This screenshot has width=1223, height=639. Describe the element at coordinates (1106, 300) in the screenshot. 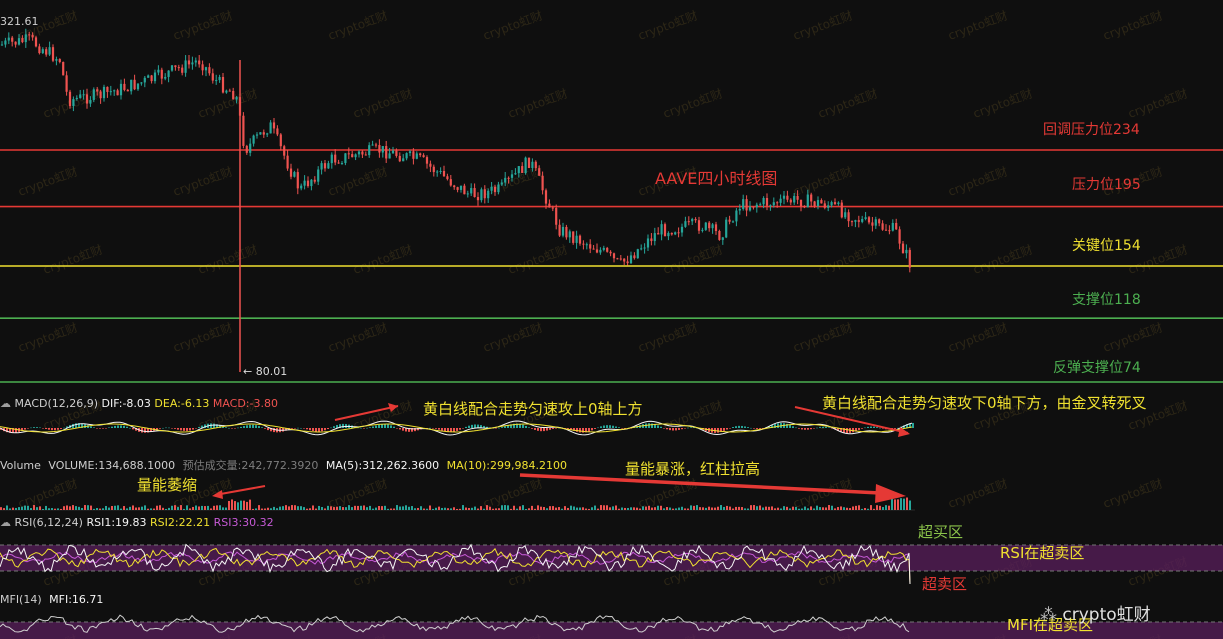

I see `level-label-118: 支撑位118` at that location.